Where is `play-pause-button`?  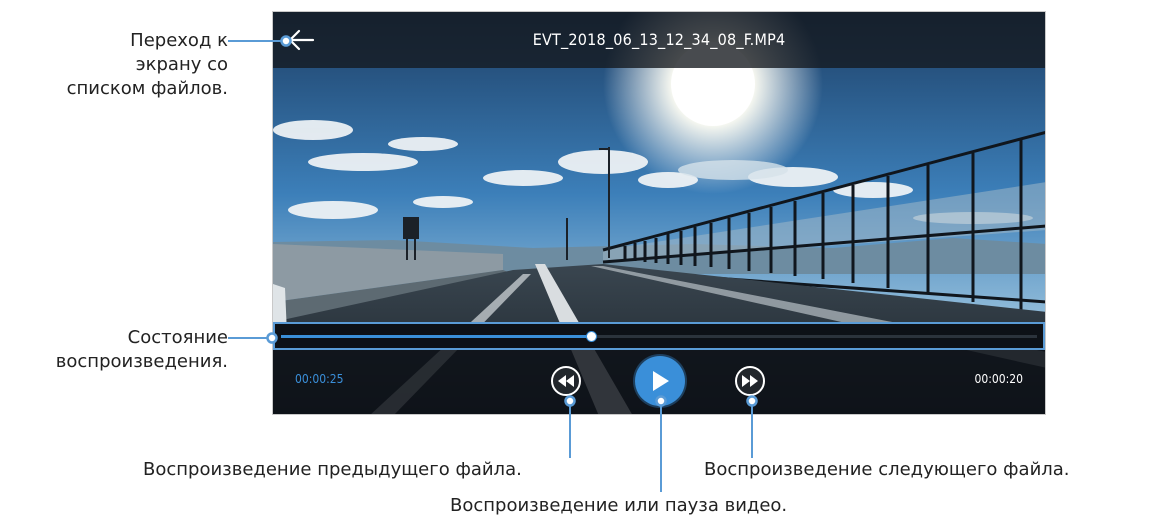 play-pause-button is located at coordinates (660, 381).